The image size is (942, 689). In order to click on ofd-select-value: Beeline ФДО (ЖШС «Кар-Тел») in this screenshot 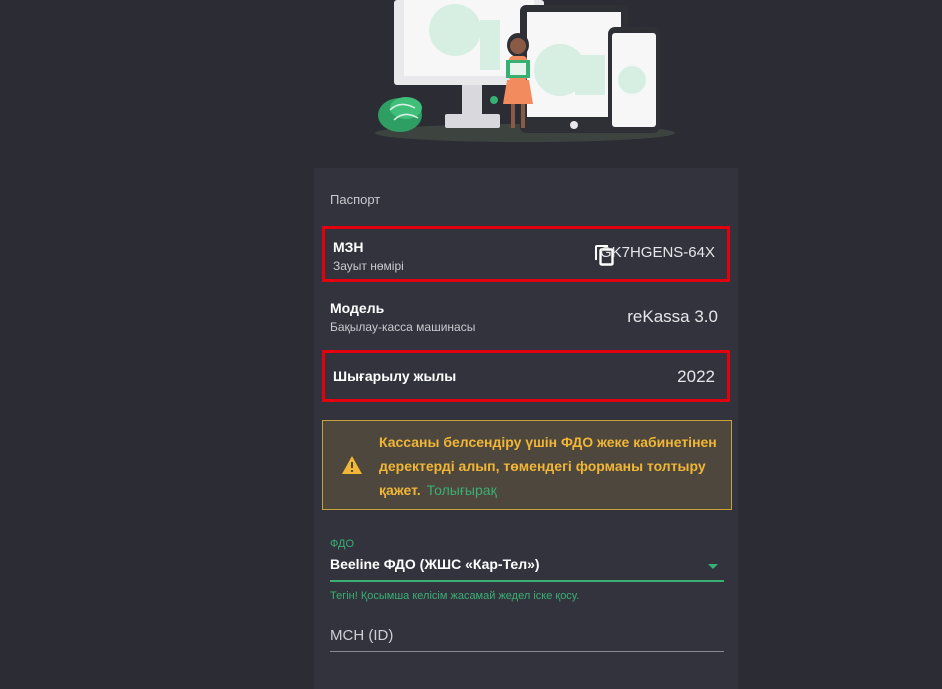, I will do `click(435, 564)`.